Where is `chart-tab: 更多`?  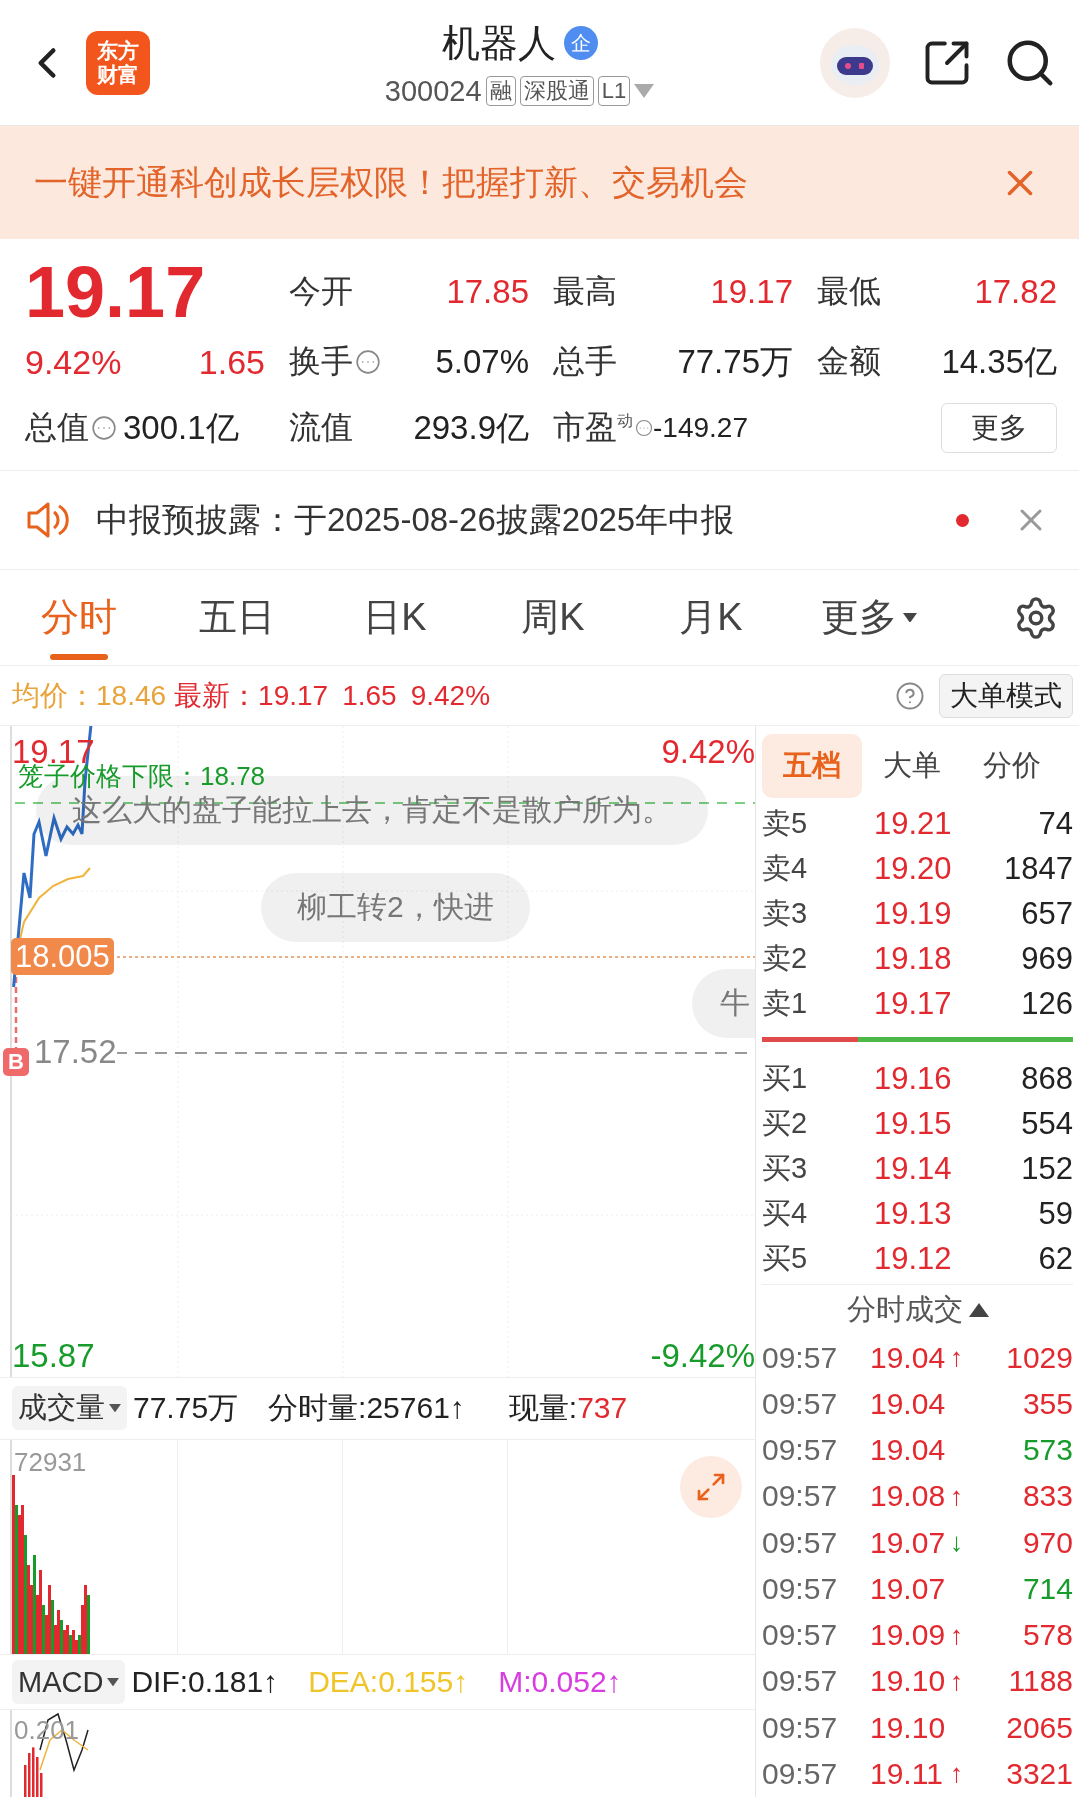
chart-tab: 更多 is located at coordinates (869, 617).